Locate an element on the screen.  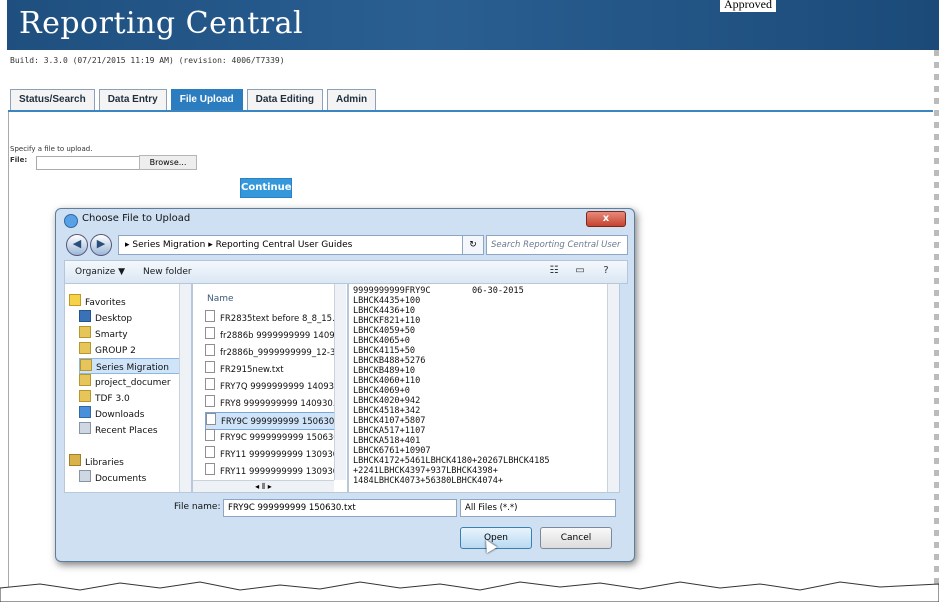
tab-status-search: Status/Search is located at coordinates (52, 100).